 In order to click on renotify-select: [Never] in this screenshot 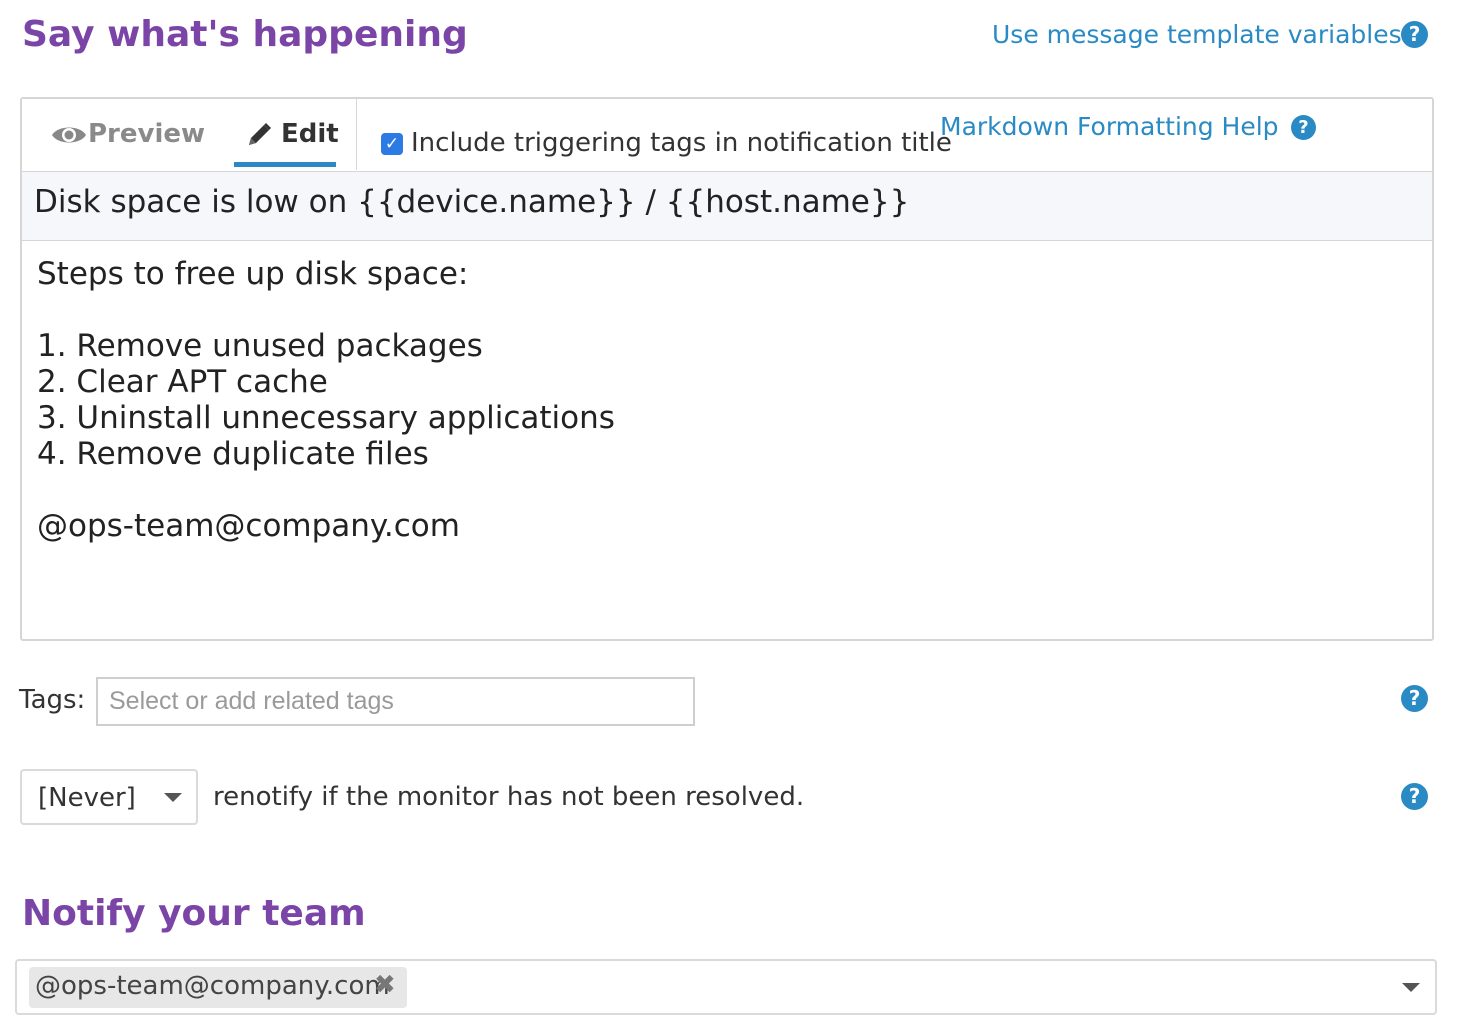, I will do `click(109, 797)`.